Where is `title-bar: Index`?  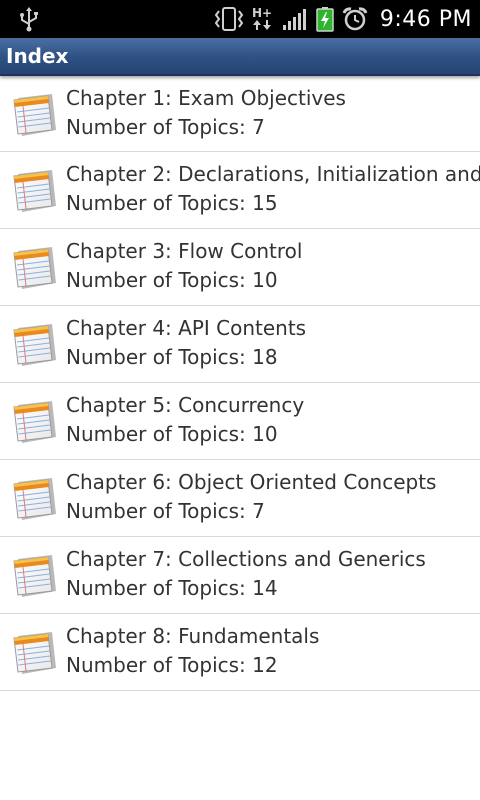
title-bar: Index is located at coordinates (240, 57).